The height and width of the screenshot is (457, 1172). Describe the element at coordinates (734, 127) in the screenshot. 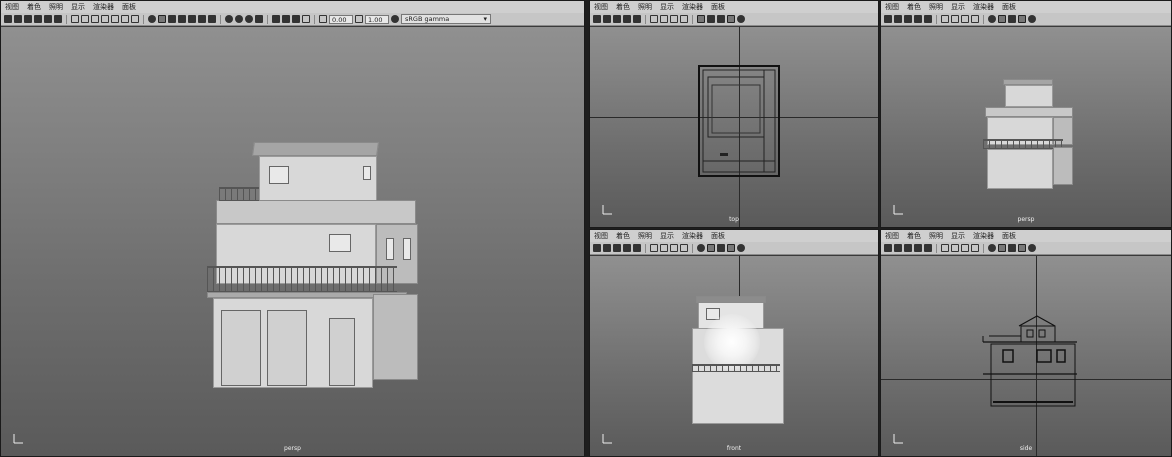

I see `viewport-canvas: top` at that location.